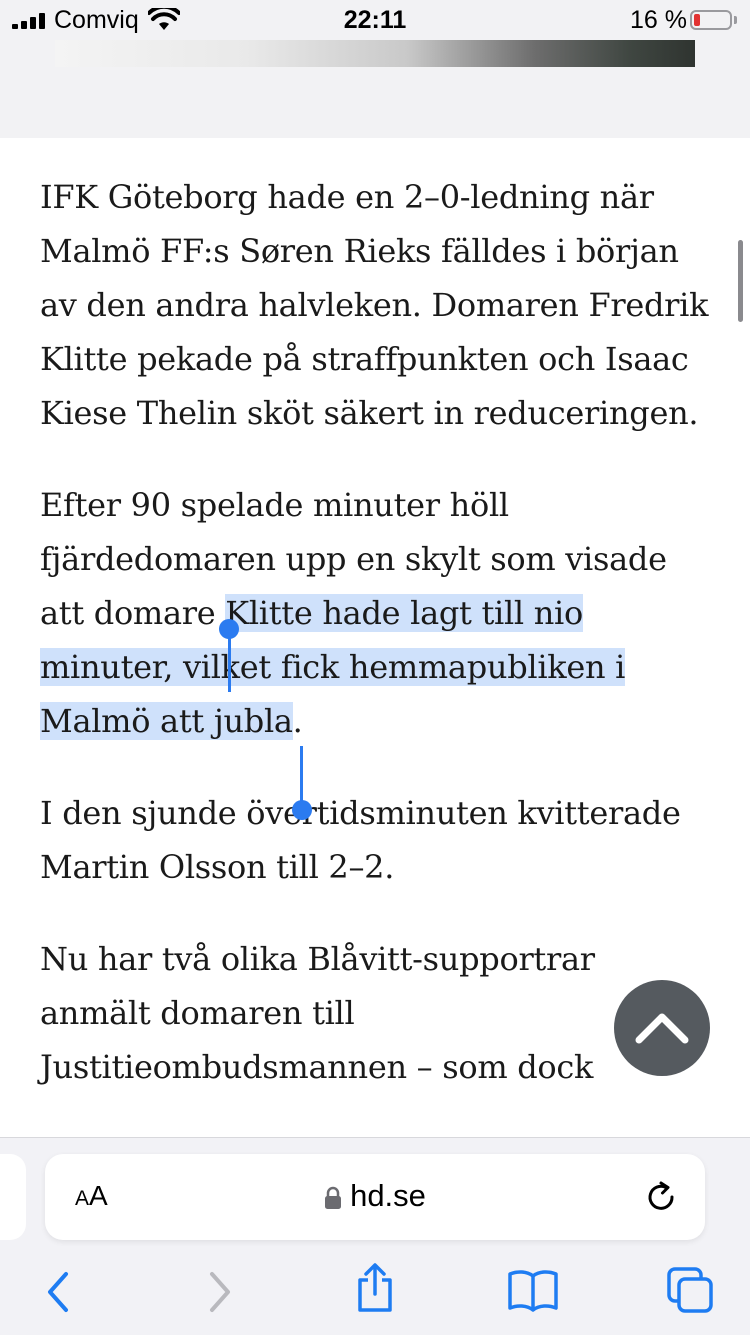 This screenshot has height=1335, width=750. I want to click on bookmarks-icon, so click(533, 1290).